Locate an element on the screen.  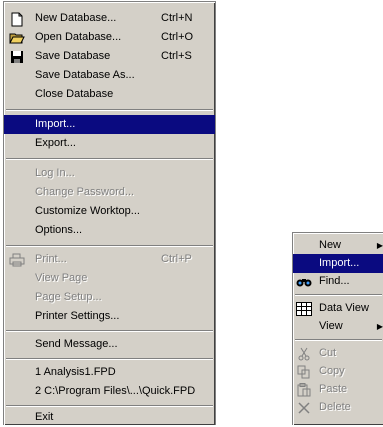
ctx-item-data-view: Data View is located at coordinates (338, 308).